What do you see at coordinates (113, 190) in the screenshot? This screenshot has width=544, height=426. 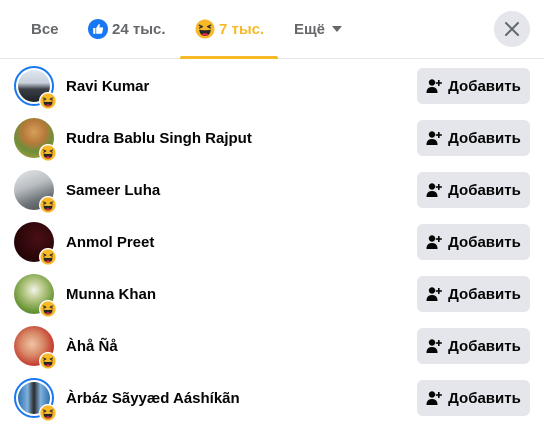 I see `person-name: Sameer Luha` at bounding box center [113, 190].